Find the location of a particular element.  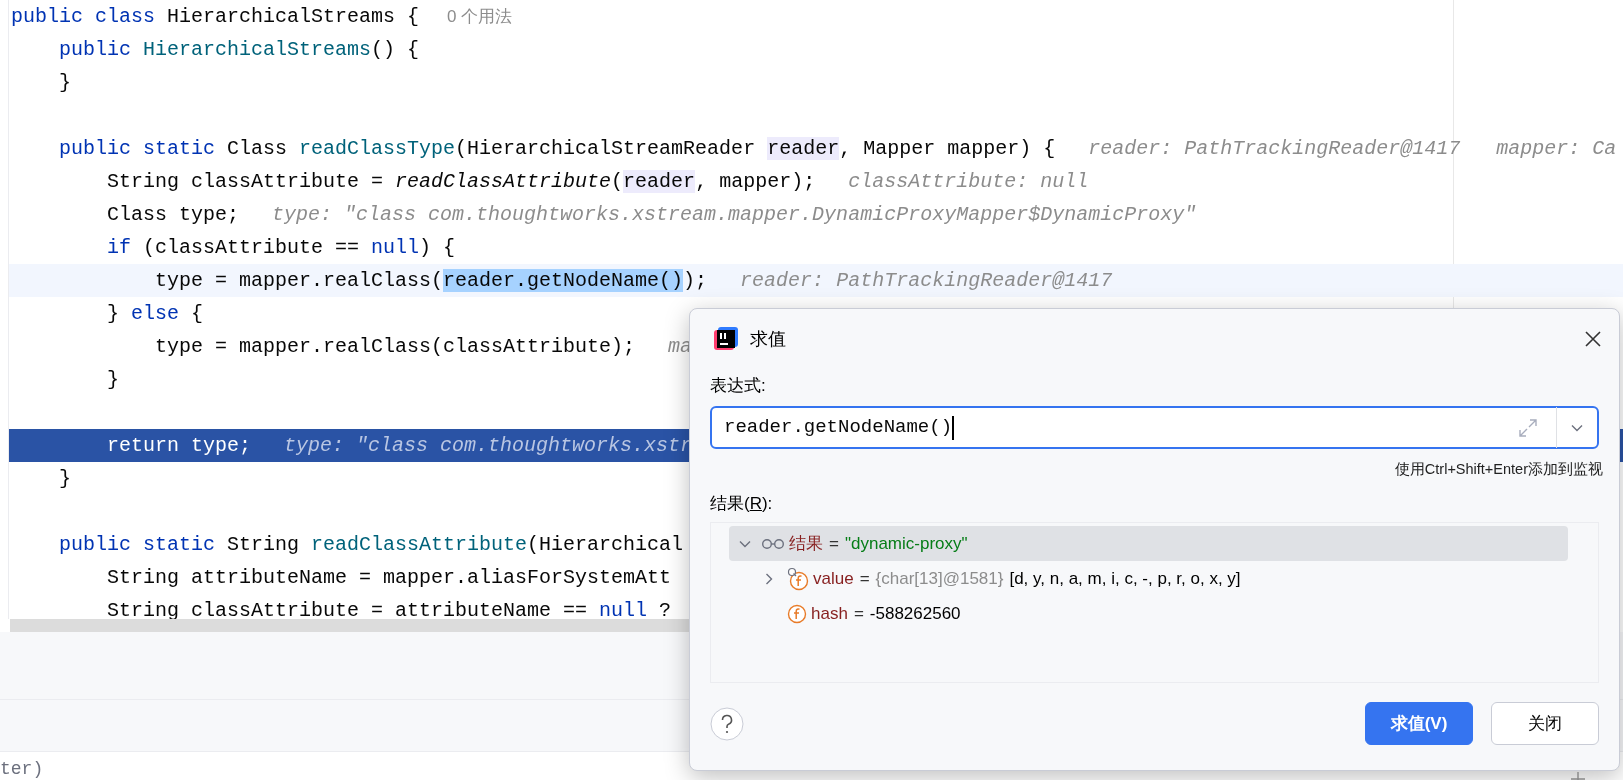

code-text: String attributeName = mapper.aliasForSystemAtt is located at coordinates (389, 577).